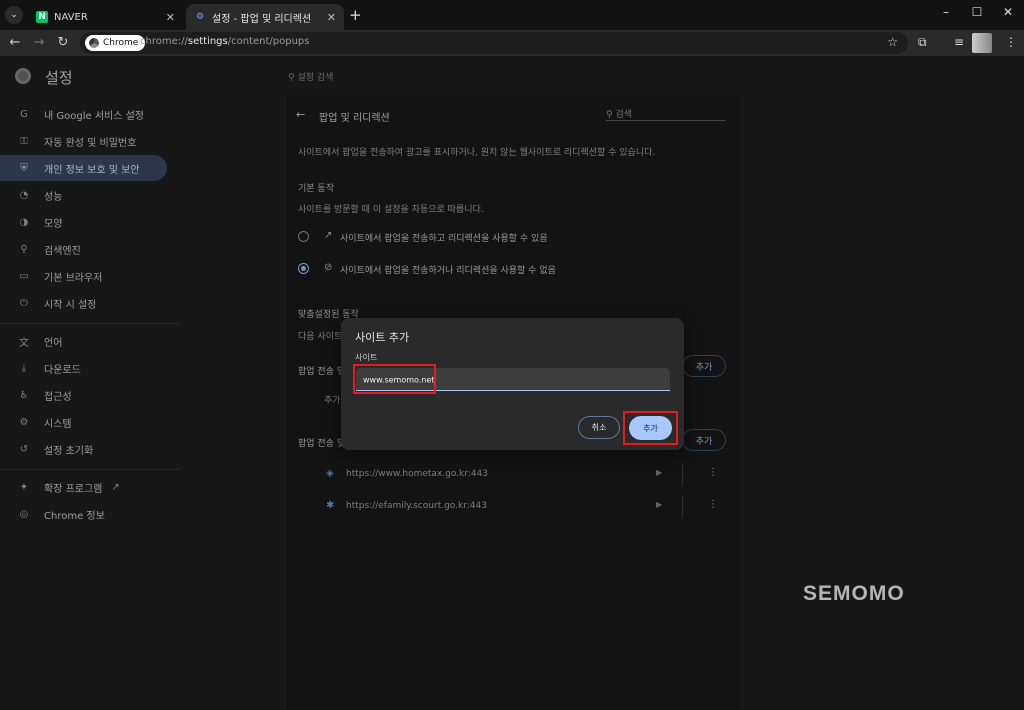  I want to click on minimize-button: –, so click(946, 12).